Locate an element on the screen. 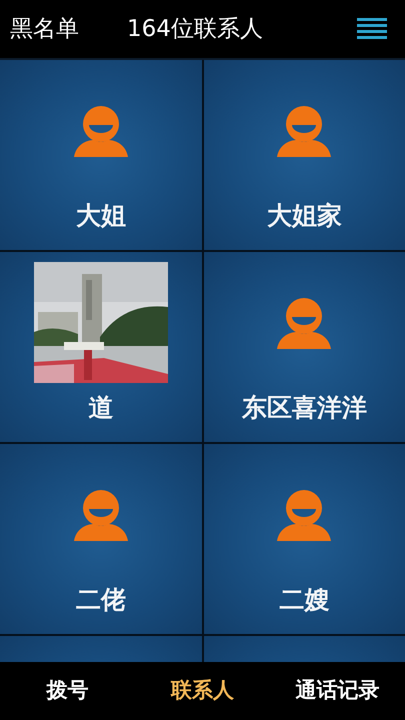  tab: 拨号 is located at coordinates (67, 691).